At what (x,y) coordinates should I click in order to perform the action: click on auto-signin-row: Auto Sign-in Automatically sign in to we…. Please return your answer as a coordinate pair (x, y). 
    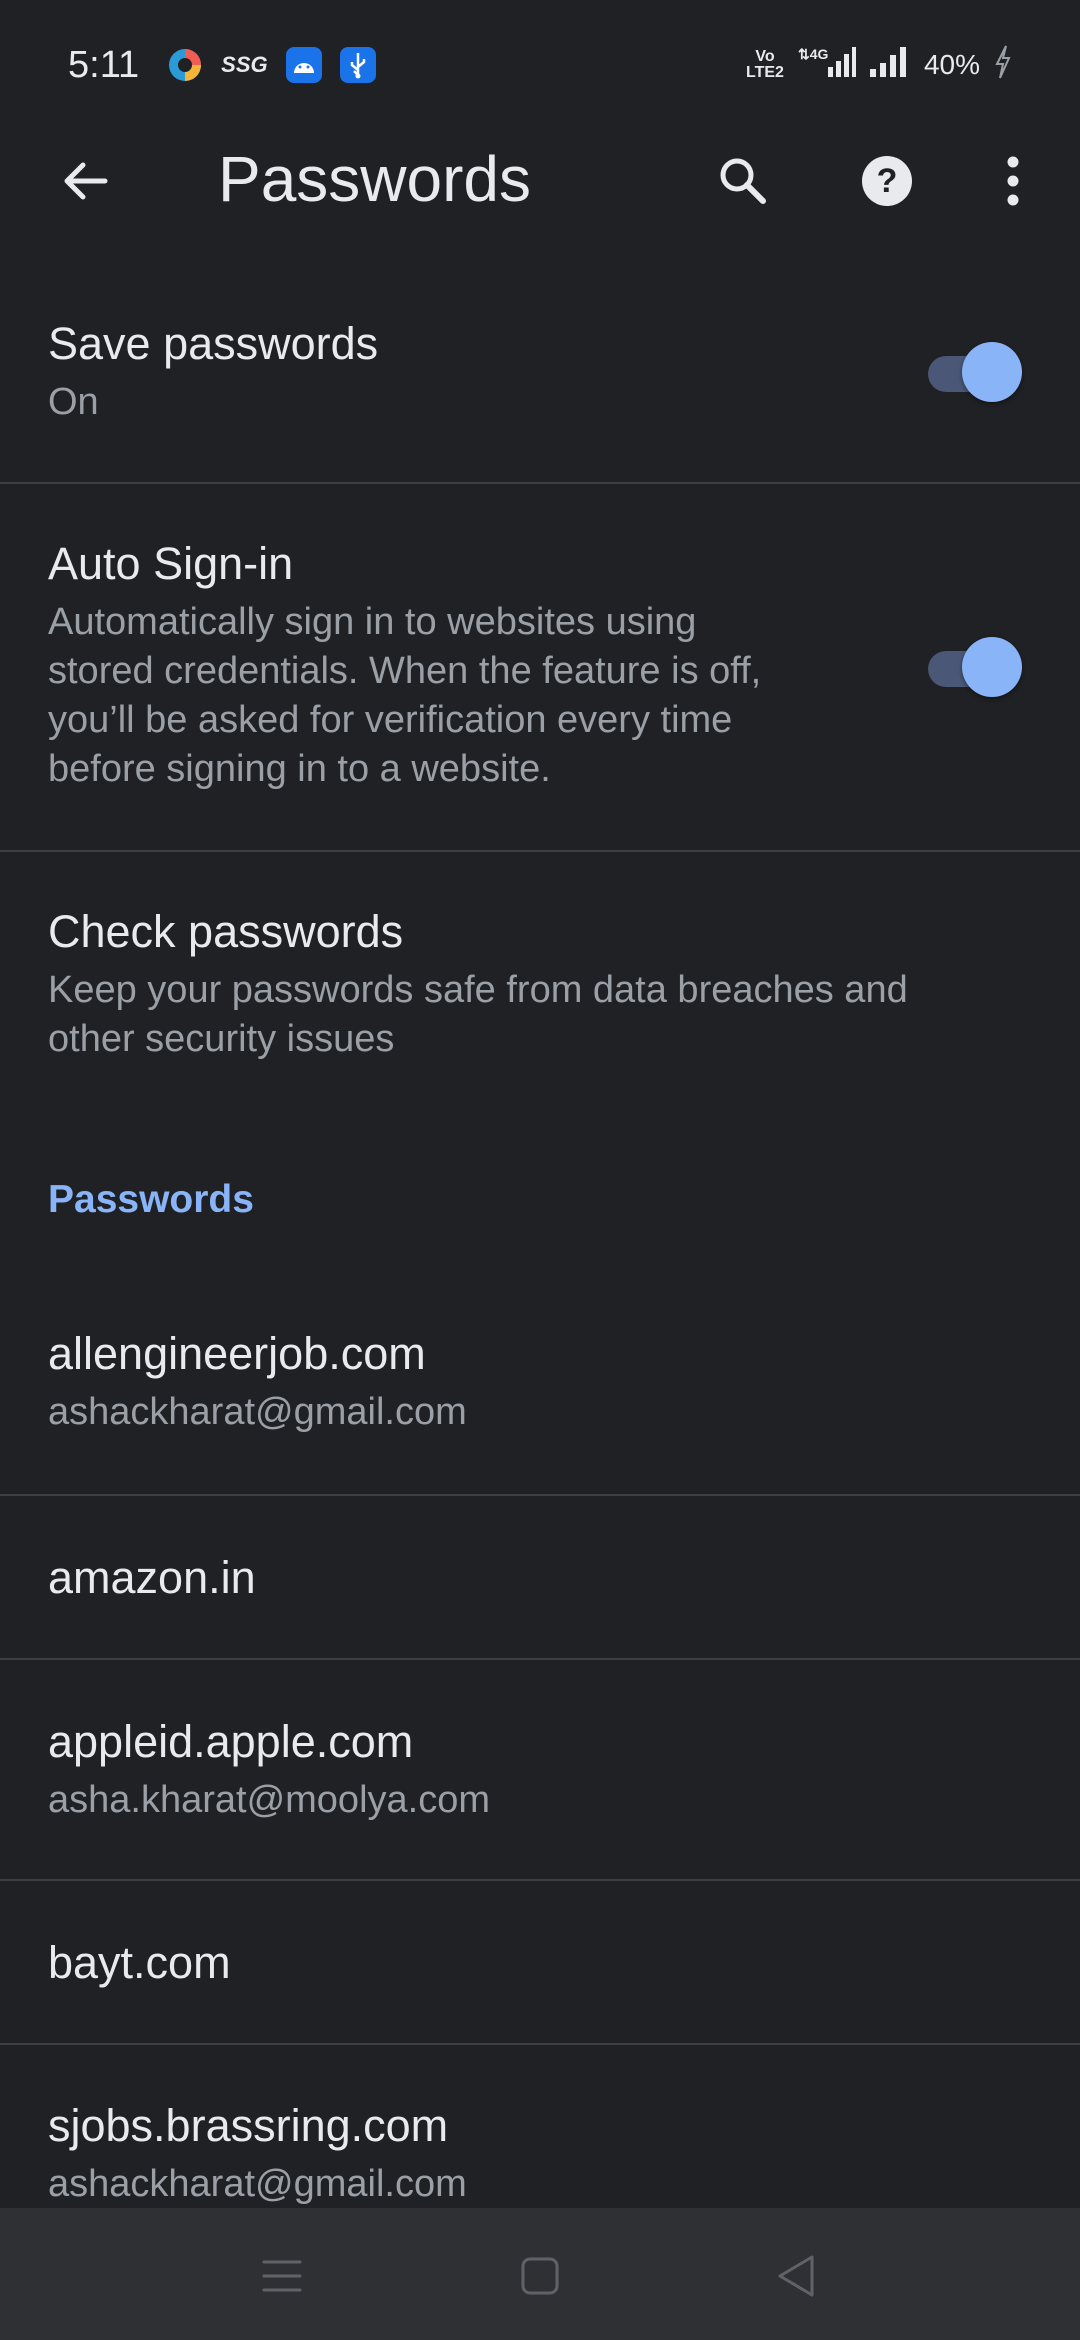
    Looking at the image, I should click on (540, 666).